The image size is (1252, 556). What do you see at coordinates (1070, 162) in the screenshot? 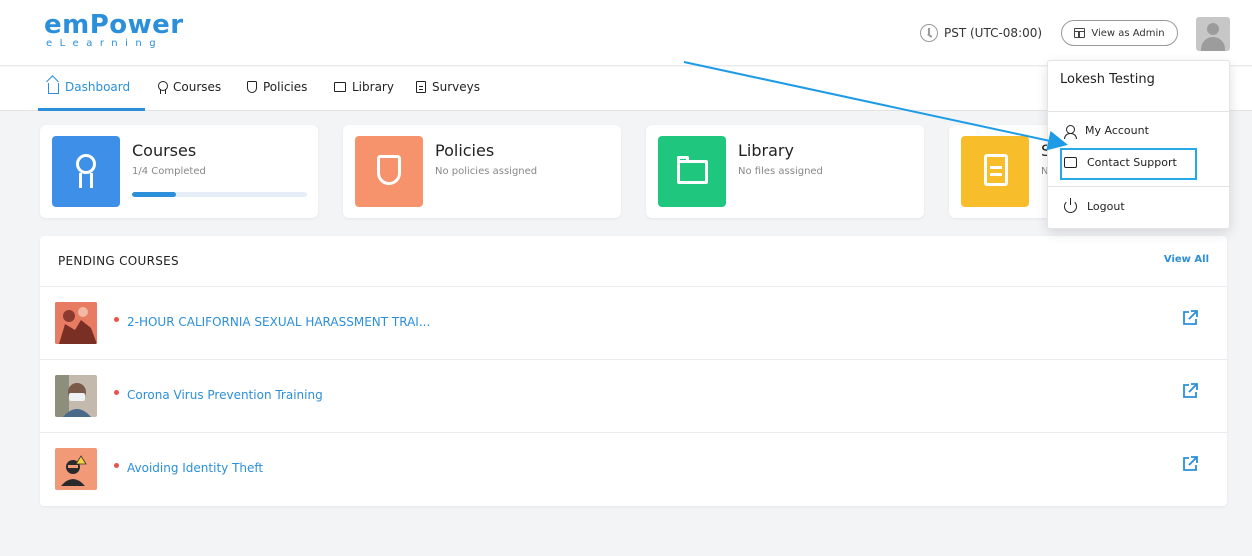
I see `chat-icon` at bounding box center [1070, 162].